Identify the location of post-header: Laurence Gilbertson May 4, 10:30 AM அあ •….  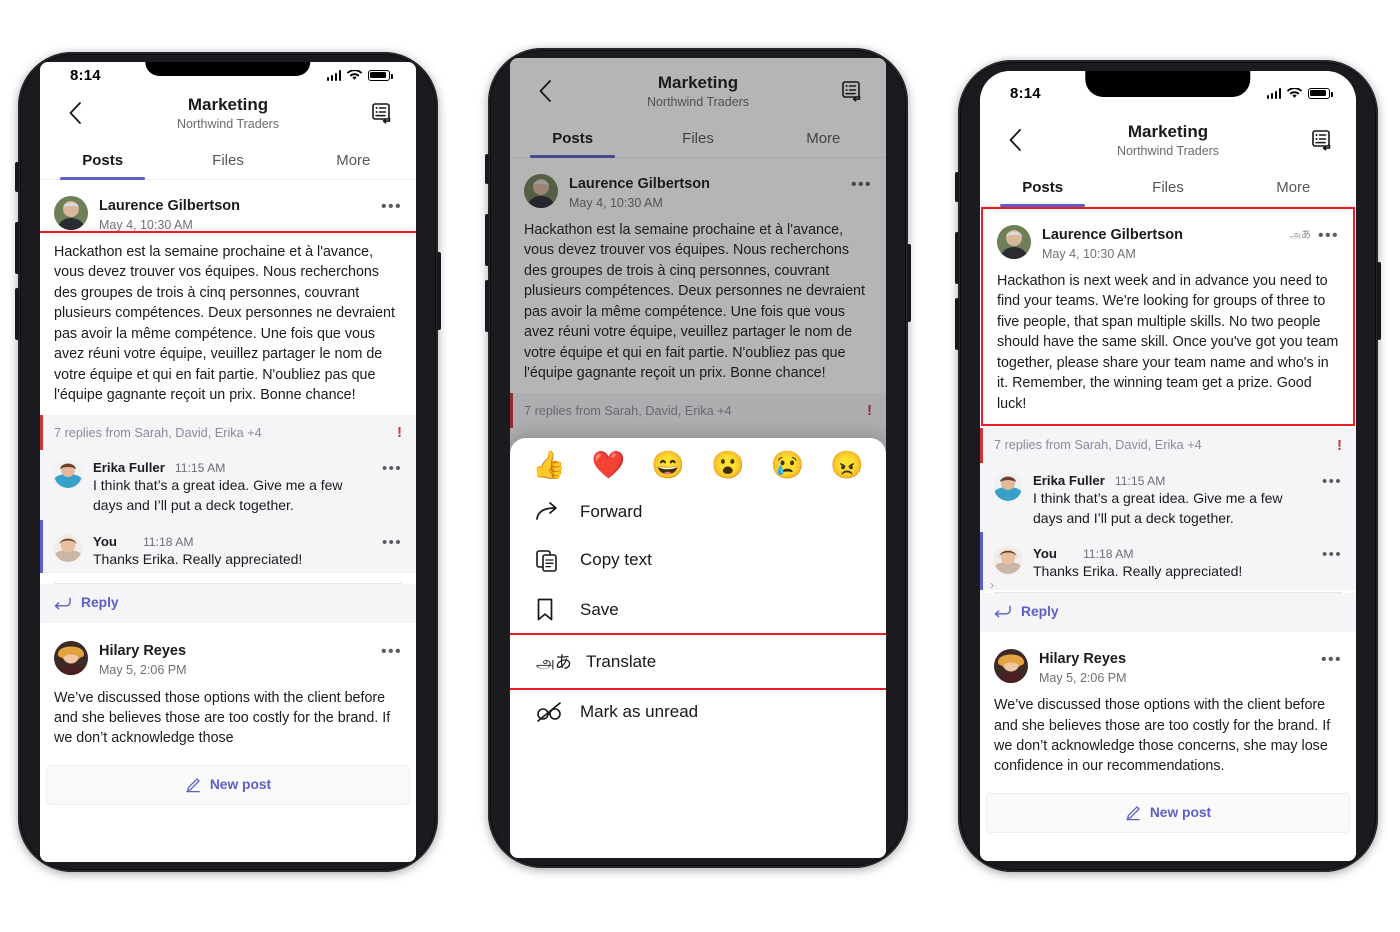
(1168, 241).